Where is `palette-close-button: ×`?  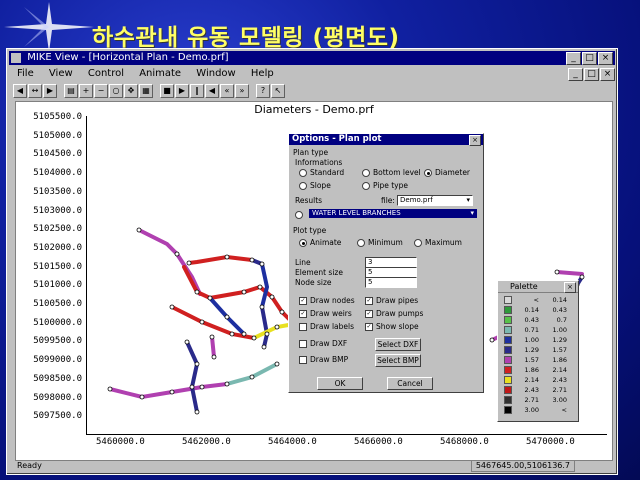
palette-close-button: × is located at coordinates (570, 287).